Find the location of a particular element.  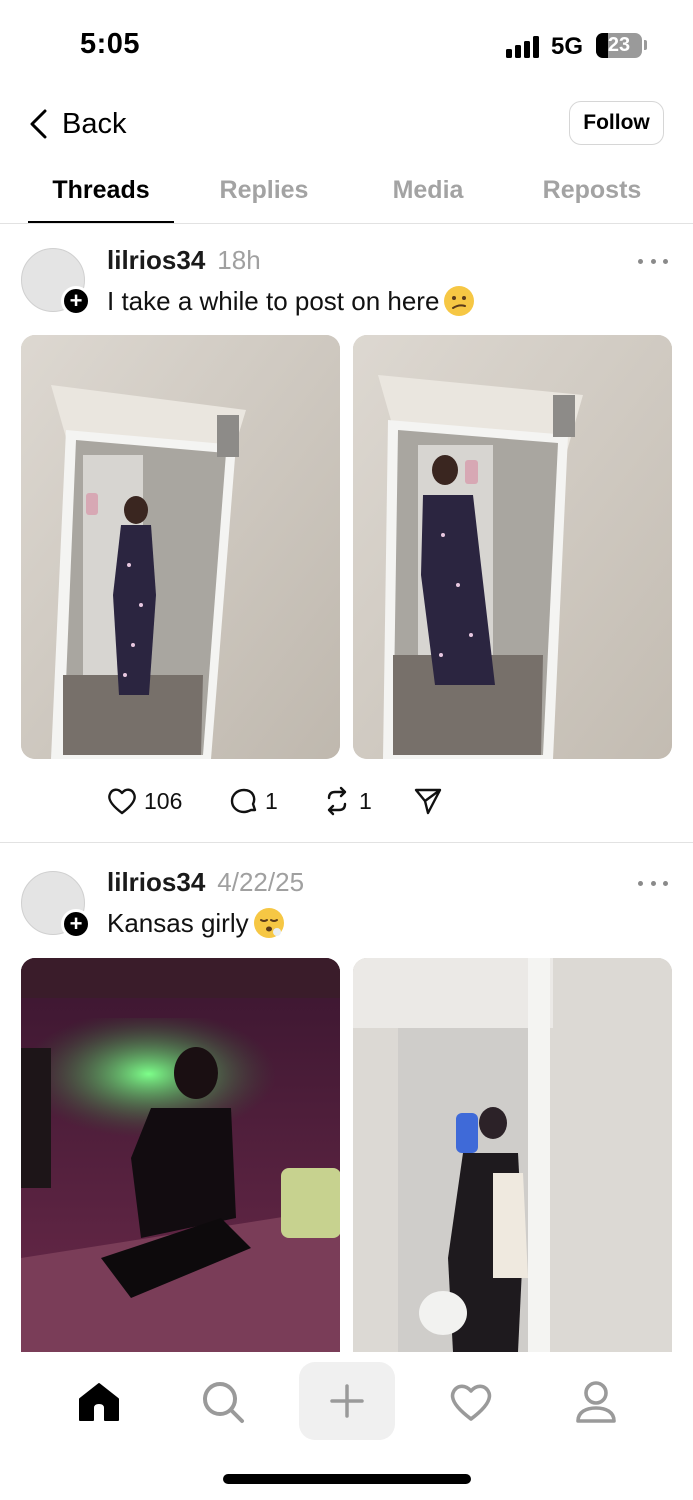

bottom-navigation is located at coordinates (346, 1426).